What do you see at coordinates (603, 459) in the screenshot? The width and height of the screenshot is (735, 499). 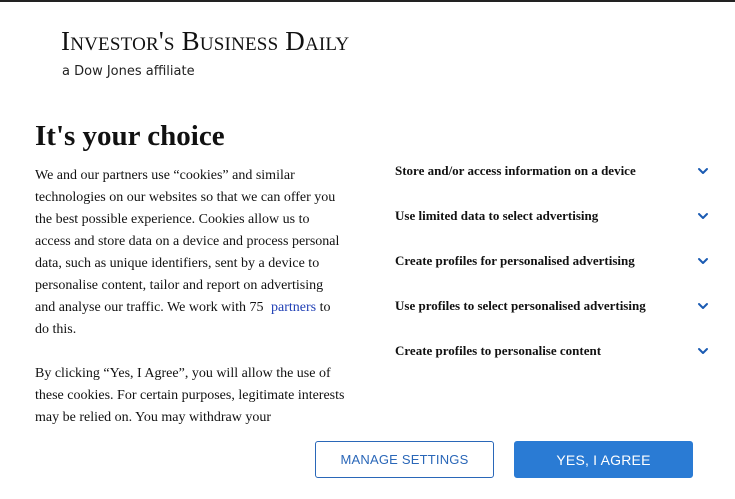 I see `agree-button: YES, I AGREE` at bounding box center [603, 459].